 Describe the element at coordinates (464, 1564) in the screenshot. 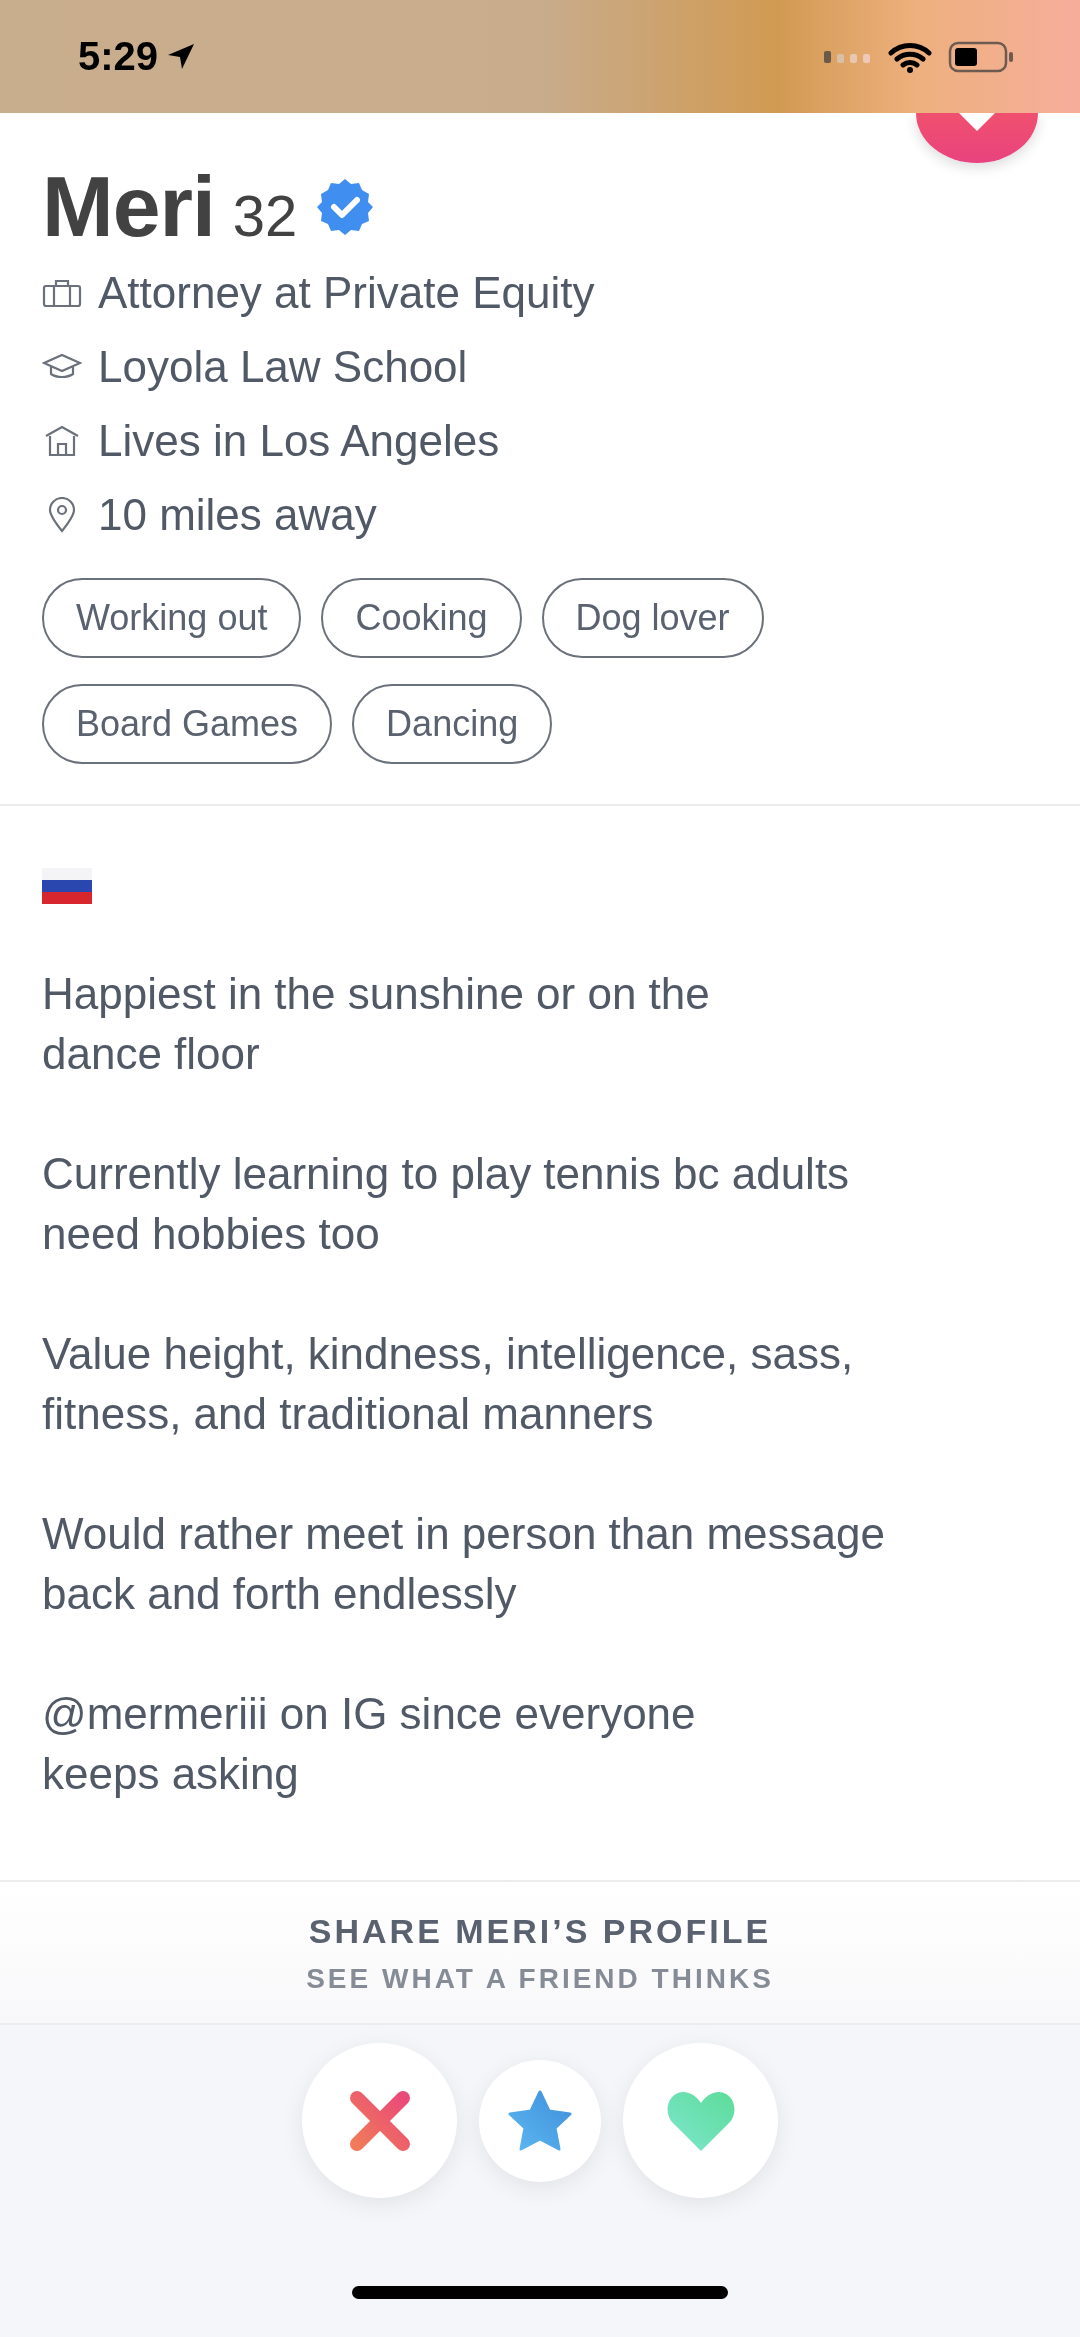

I see `bio-paragraph: Would rather meet in person than message back and forth endlessly` at that location.